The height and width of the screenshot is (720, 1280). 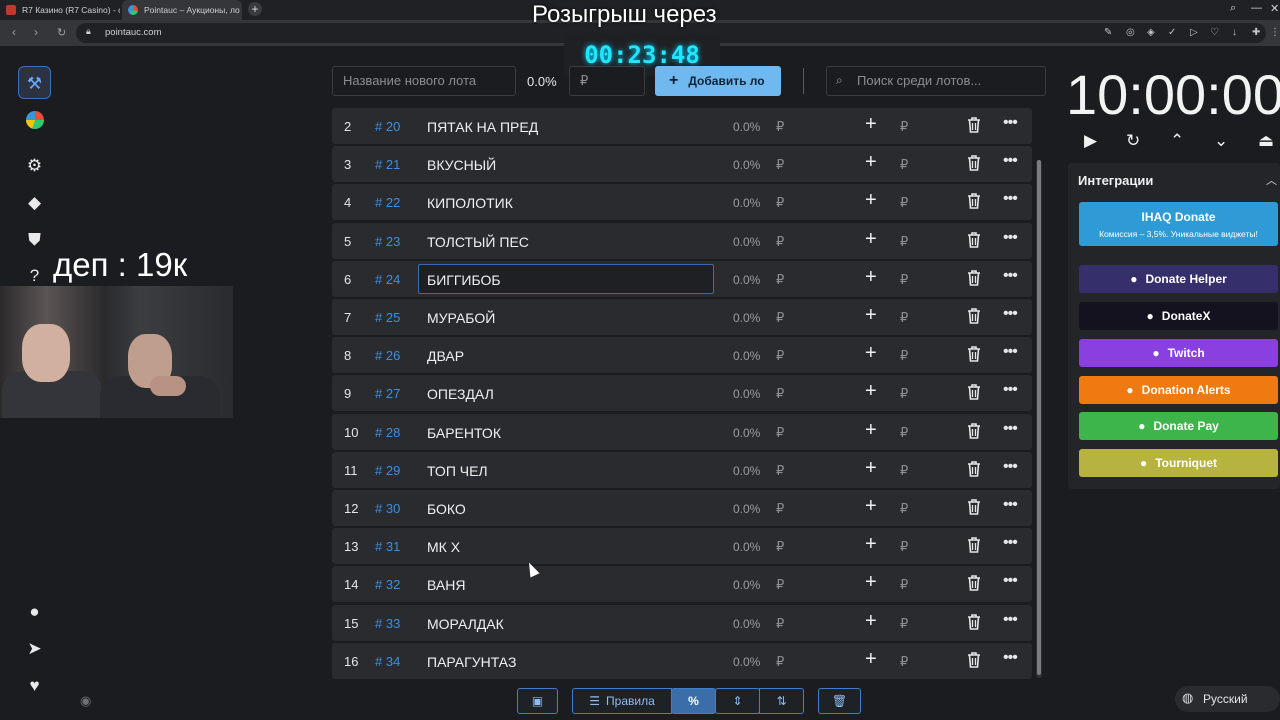 What do you see at coordinates (182, 10) in the screenshot?
I see `browser-tab-pointauc: Pointauc – Аукционы, ло` at bounding box center [182, 10].